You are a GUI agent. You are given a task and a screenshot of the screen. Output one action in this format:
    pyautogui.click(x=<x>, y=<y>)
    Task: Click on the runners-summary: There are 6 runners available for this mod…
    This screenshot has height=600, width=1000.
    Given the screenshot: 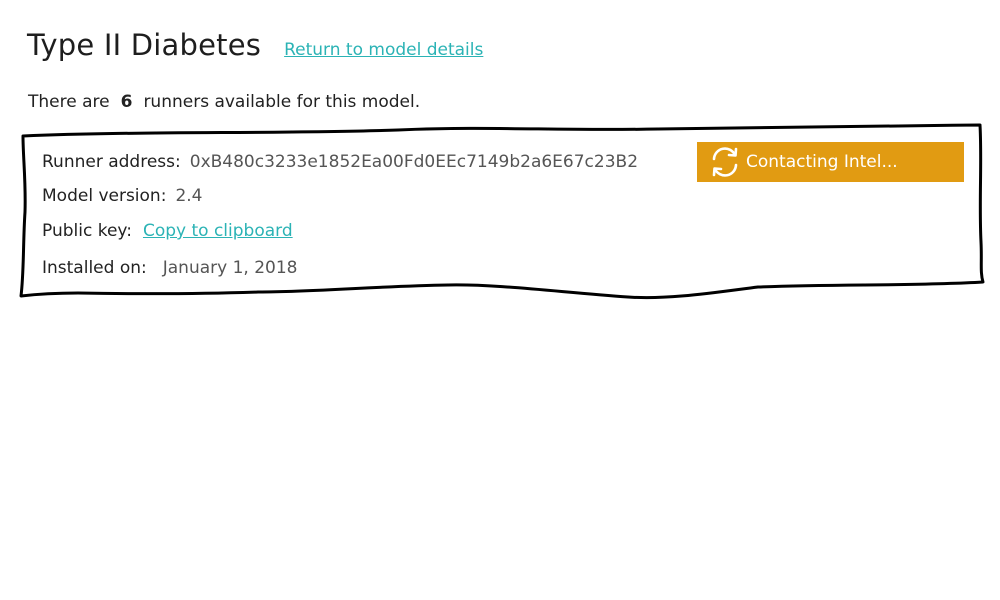 What is the action you would take?
    pyautogui.click(x=224, y=102)
    